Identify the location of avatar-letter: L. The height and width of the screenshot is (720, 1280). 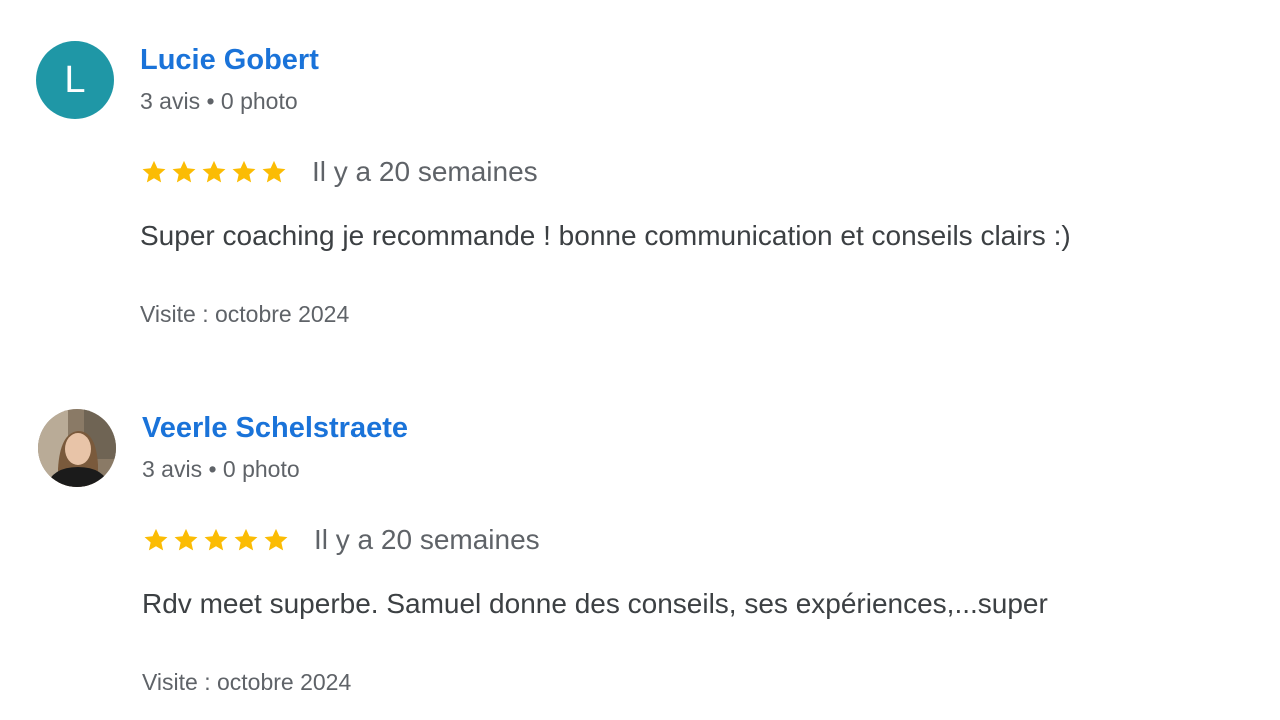
(75, 80).